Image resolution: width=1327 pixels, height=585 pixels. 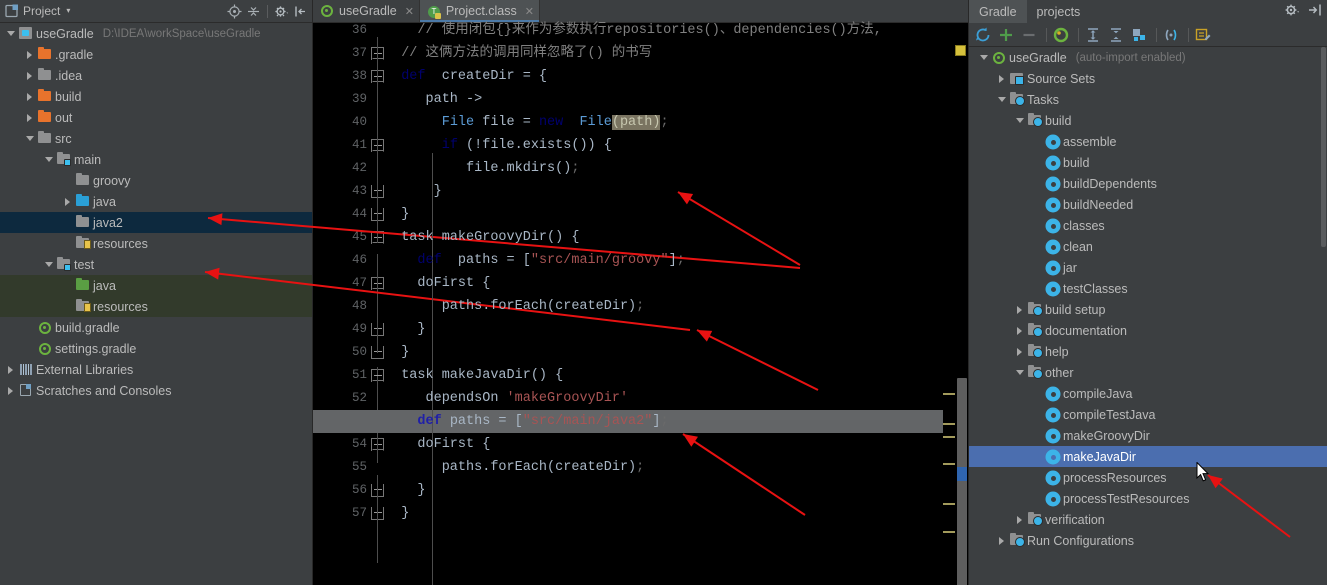 What do you see at coordinates (156, 264) in the screenshot?
I see `project-tree-item-test: test` at bounding box center [156, 264].